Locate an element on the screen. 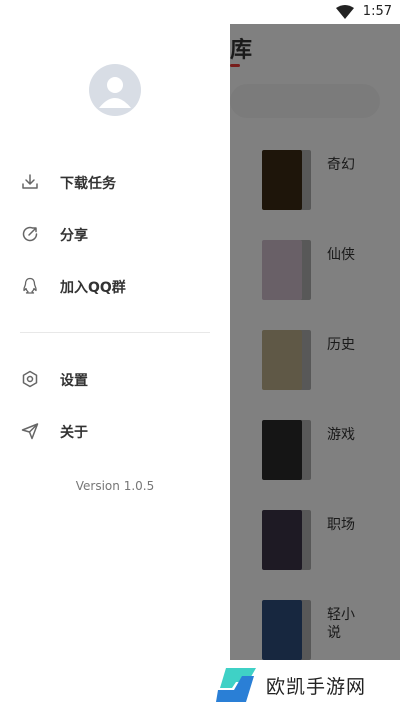 The image size is (400, 710). menu-item-about: 关于 is located at coordinates (115, 431).